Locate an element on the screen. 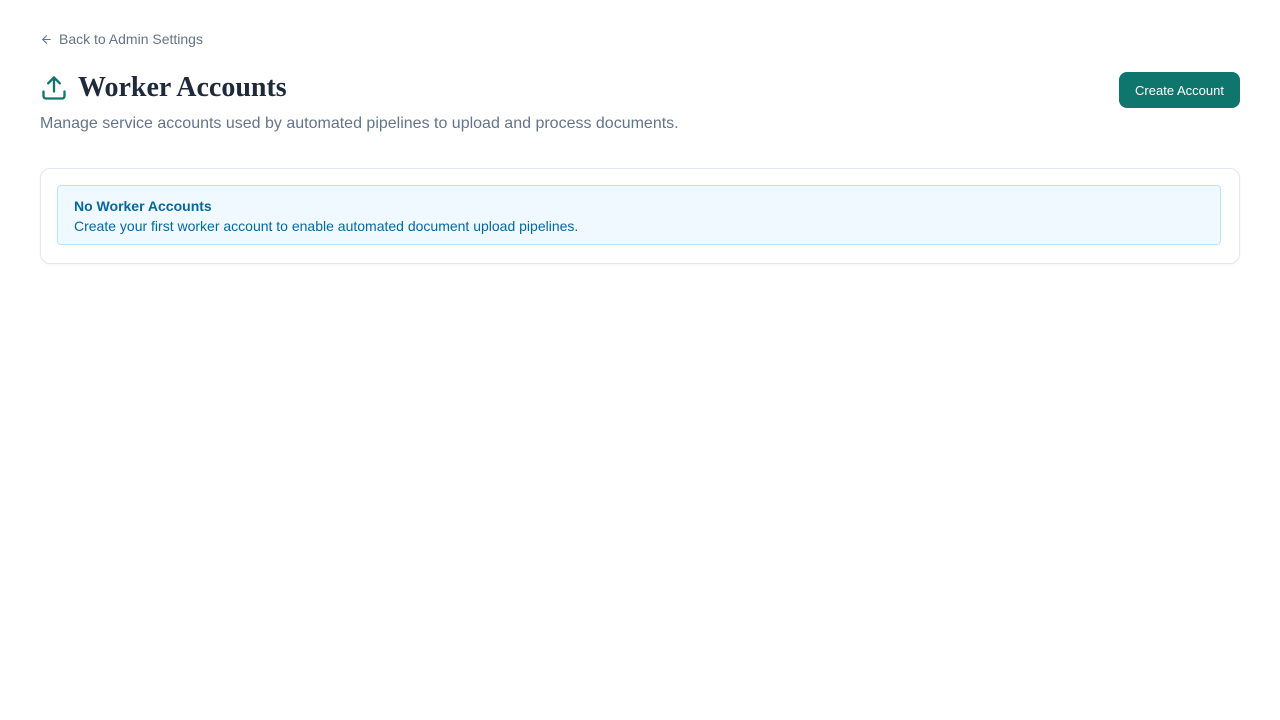 The width and height of the screenshot is (1280, 720). empty-state-title: No Worker Accounts is located at coordinates (143, 206).